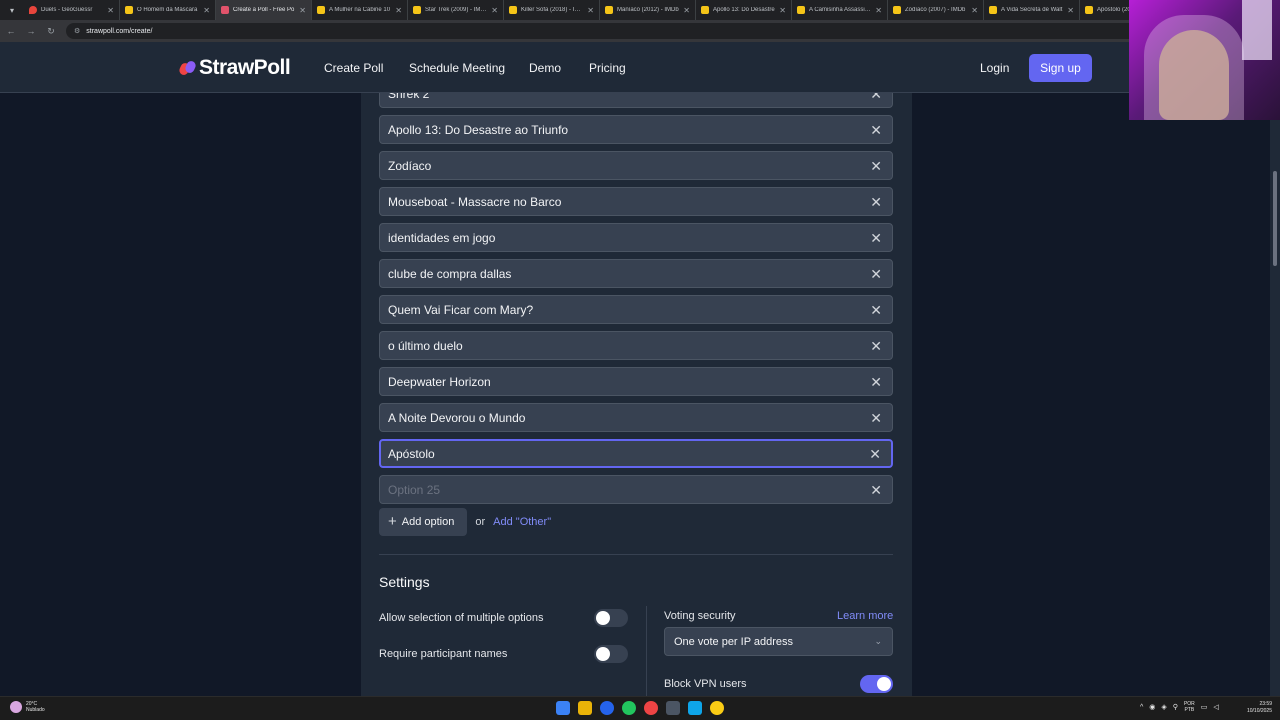 The image size is (1280, 720). What do you see at coordinates (1259, 711) in the screenshot?
I see `clock-date: 10/10/2025` at bounding box center [1259, 711].